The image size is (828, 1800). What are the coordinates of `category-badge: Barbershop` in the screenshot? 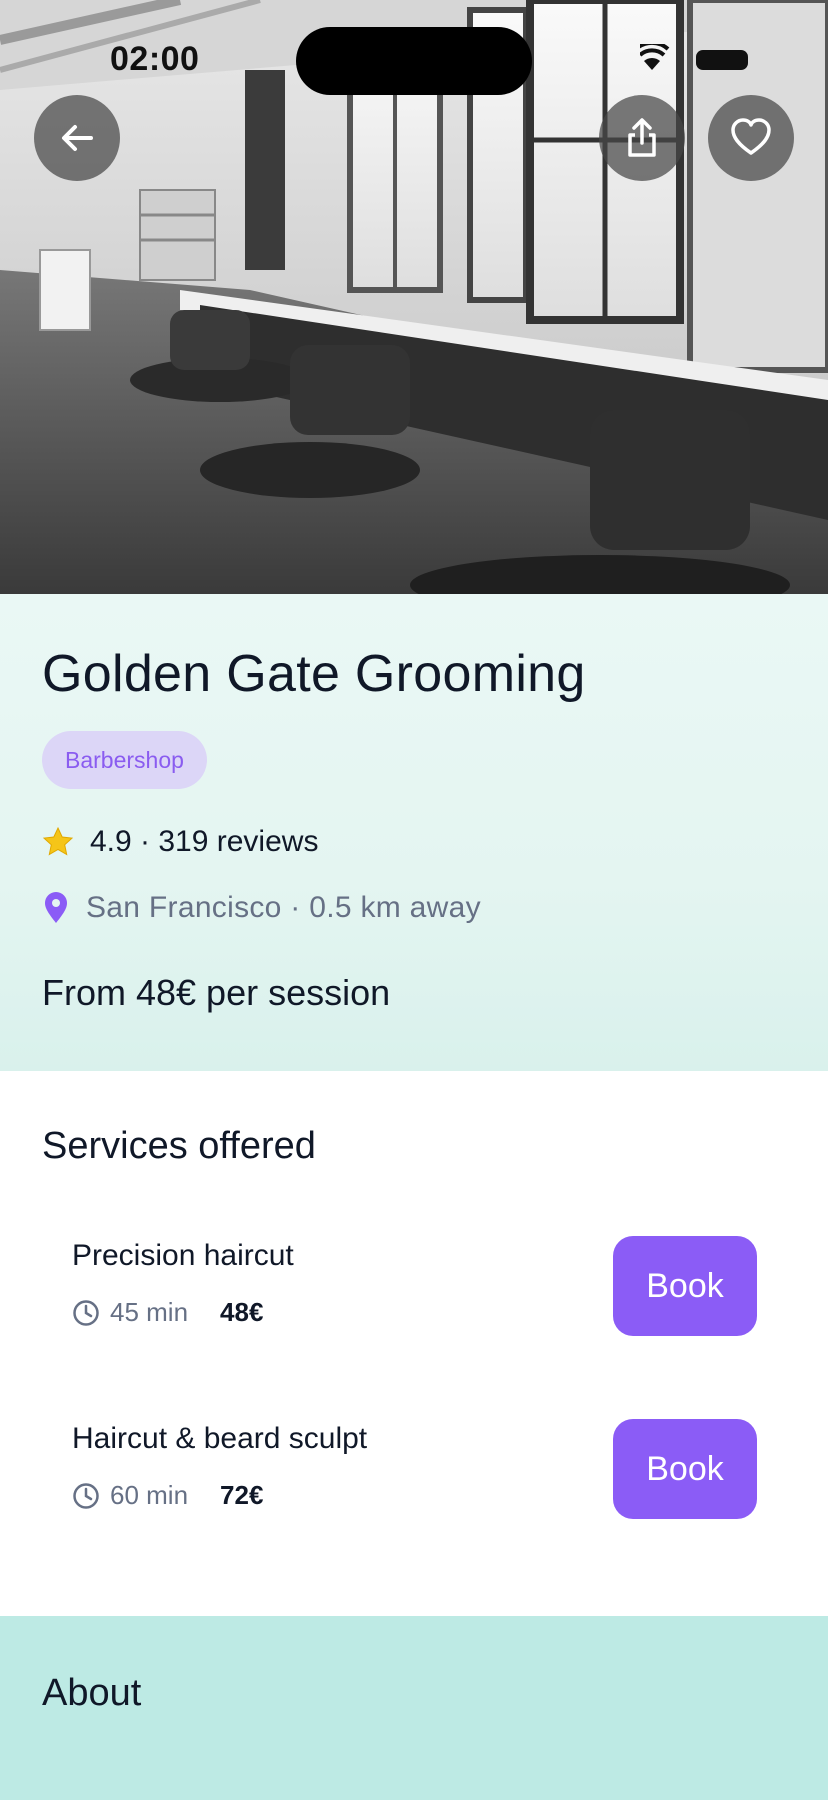 It's located at (124, 760).